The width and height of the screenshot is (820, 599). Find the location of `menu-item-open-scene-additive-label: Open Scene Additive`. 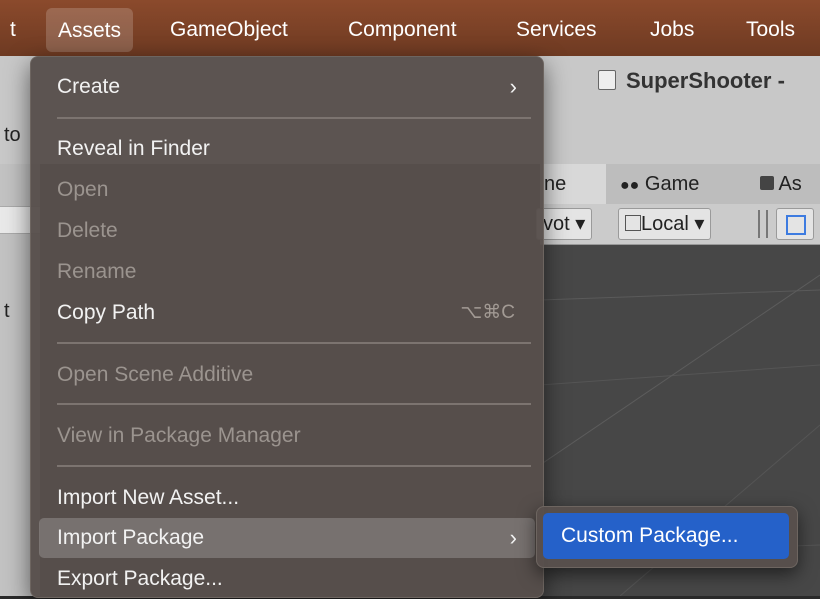

menu-item-open-scene-additive-label: Open Scene Additive is located at coordinates (155, 374).